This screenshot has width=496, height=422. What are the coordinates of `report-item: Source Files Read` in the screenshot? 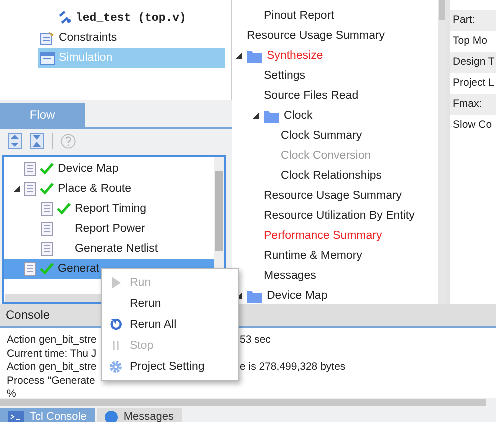 It's located at (311, 96).